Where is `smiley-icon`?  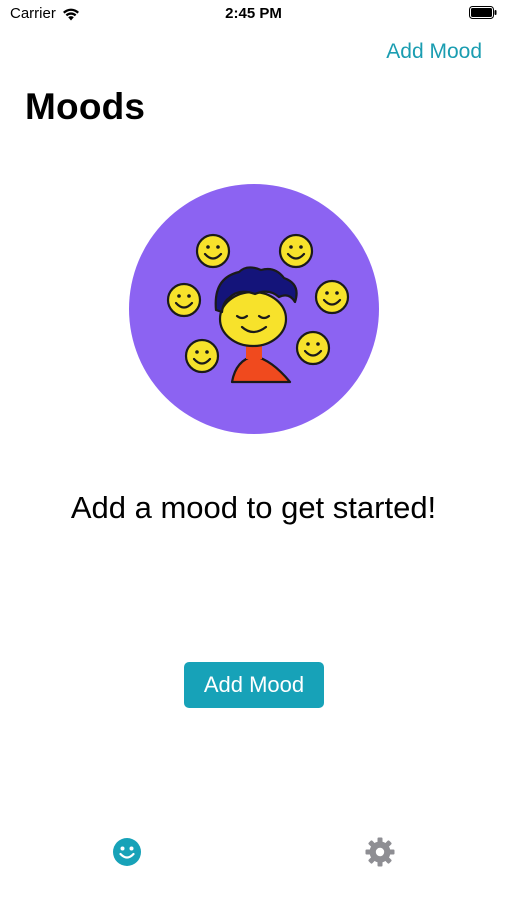
smiley-icon is located at coordinates (127, 852).